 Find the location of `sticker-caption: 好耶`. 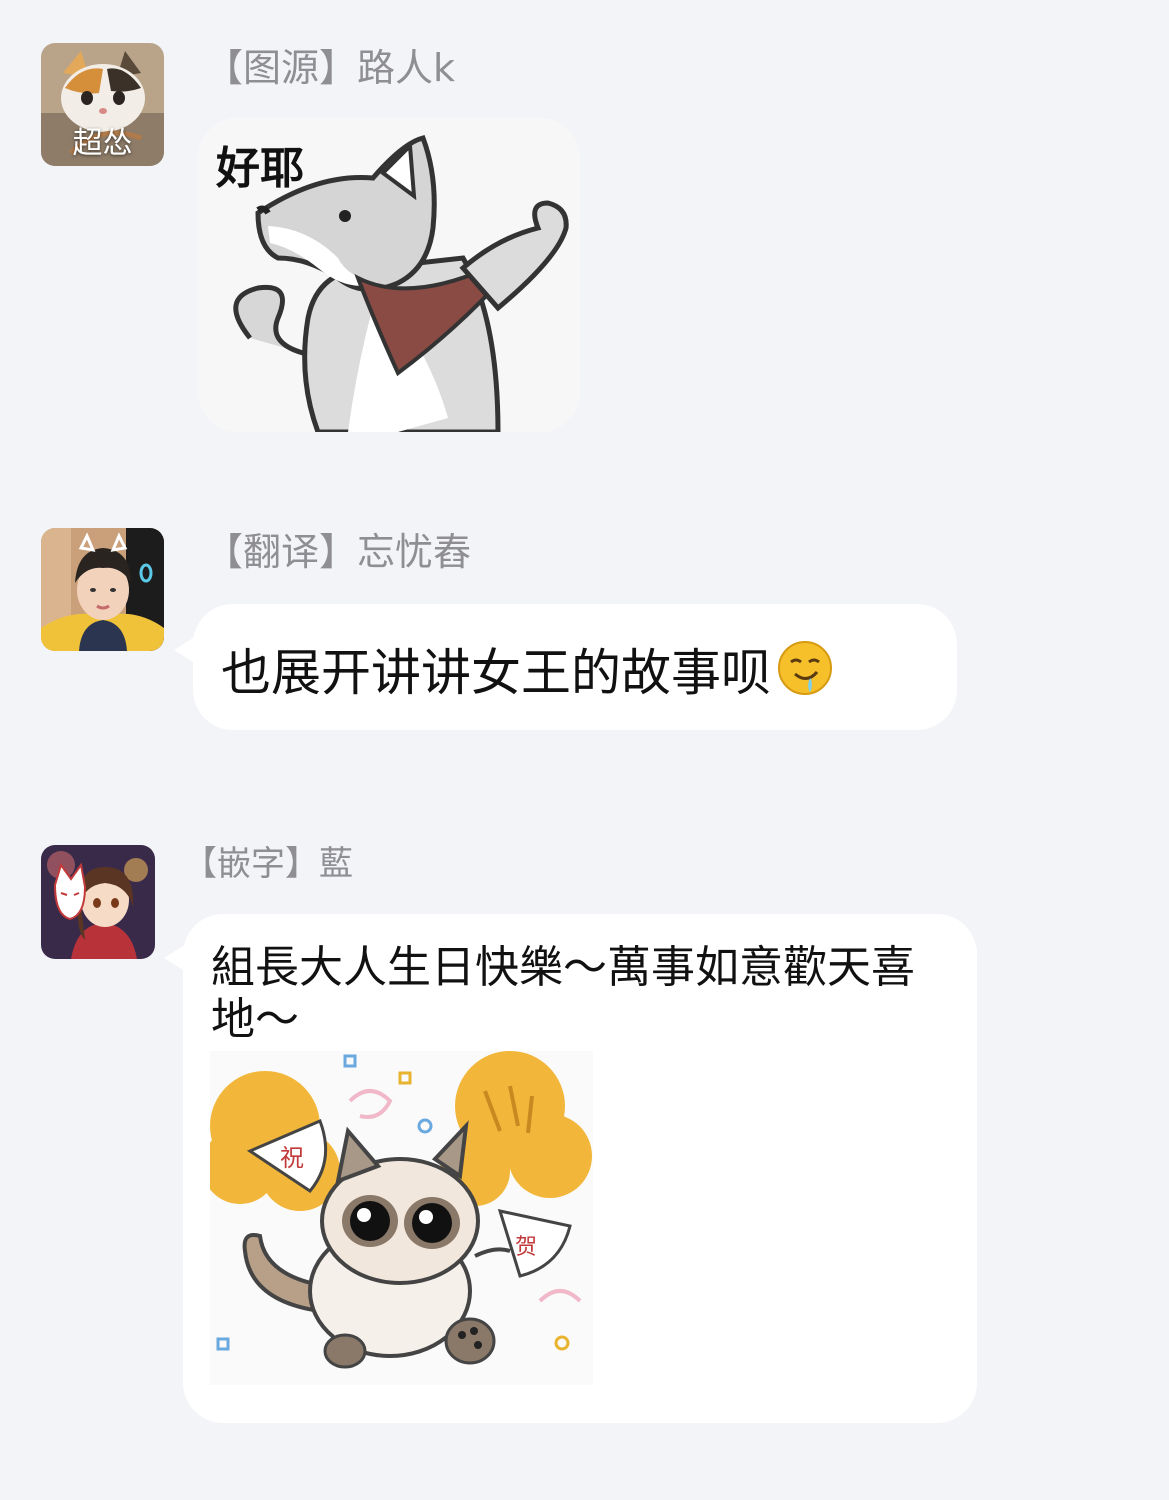

sticker-caption: 好耶 is located at coordinates (260, 168).